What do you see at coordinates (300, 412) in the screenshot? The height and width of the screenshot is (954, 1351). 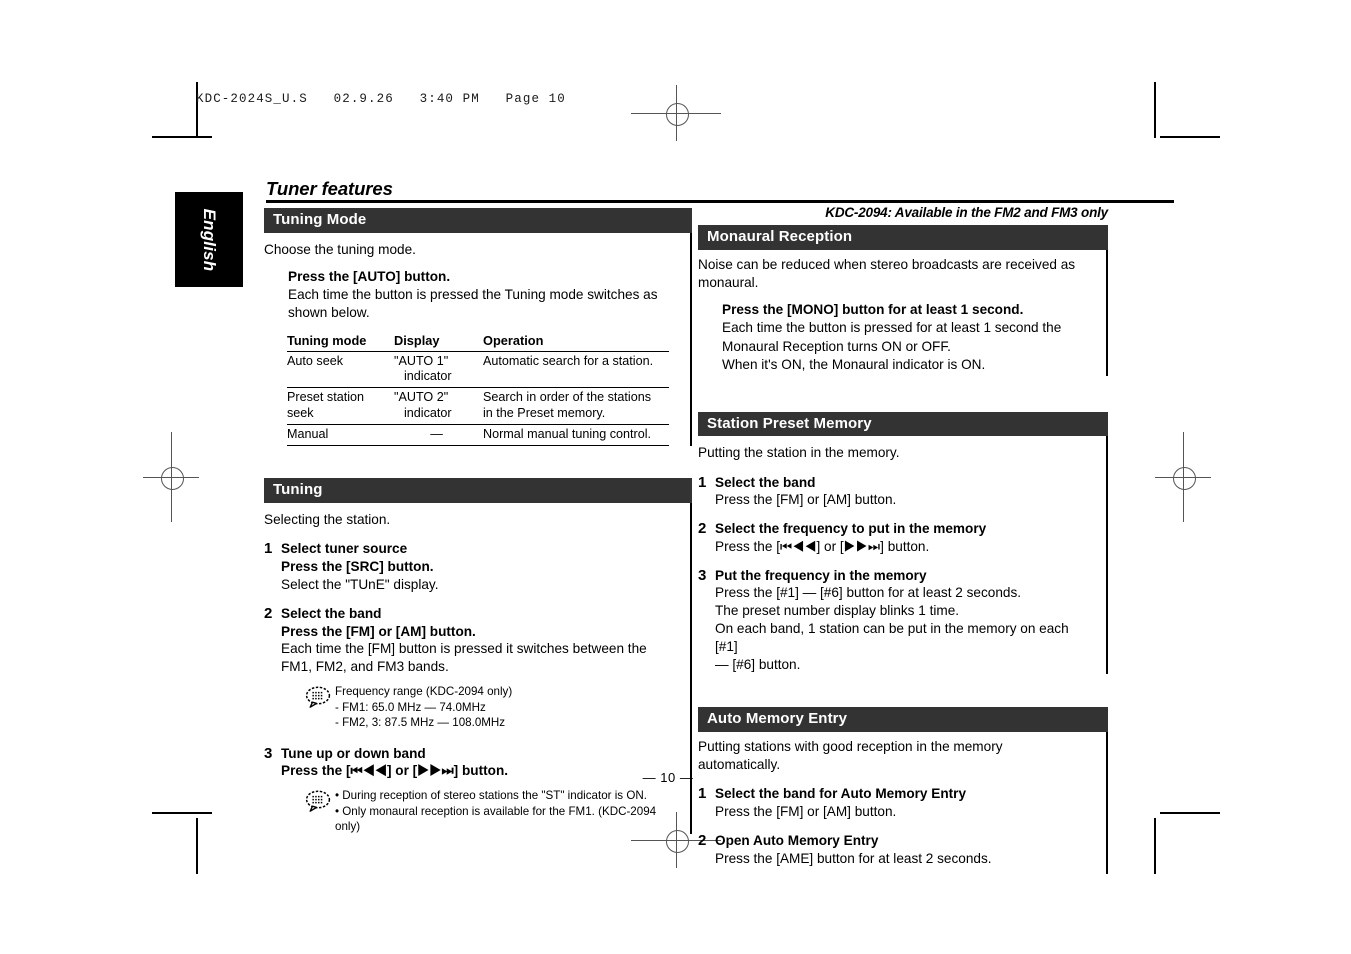 I see `cell-mode-text-2: seek` at bounding box center [300, 412].